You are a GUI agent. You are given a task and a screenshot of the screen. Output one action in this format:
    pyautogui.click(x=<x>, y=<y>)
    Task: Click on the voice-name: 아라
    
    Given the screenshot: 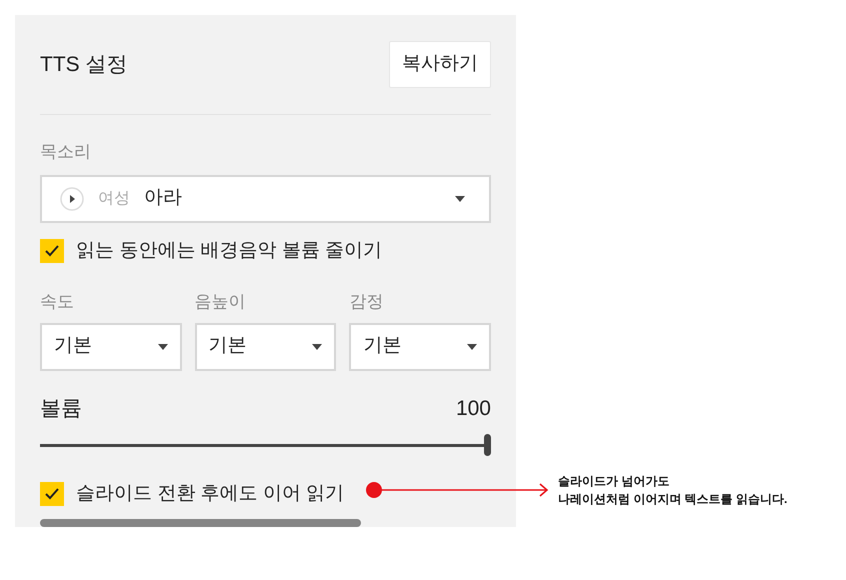 What is the action you would take?
    pyautogui.click(x=163, y=198)
    